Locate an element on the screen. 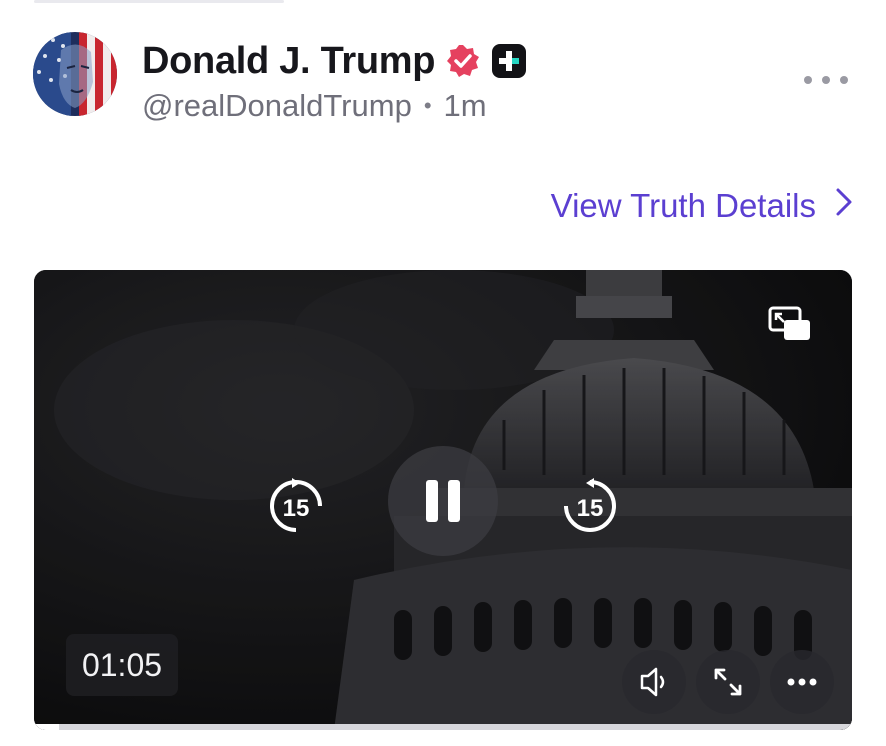 The image size is (886, 746). video-progress-bar is located at coordinates (443, 727).